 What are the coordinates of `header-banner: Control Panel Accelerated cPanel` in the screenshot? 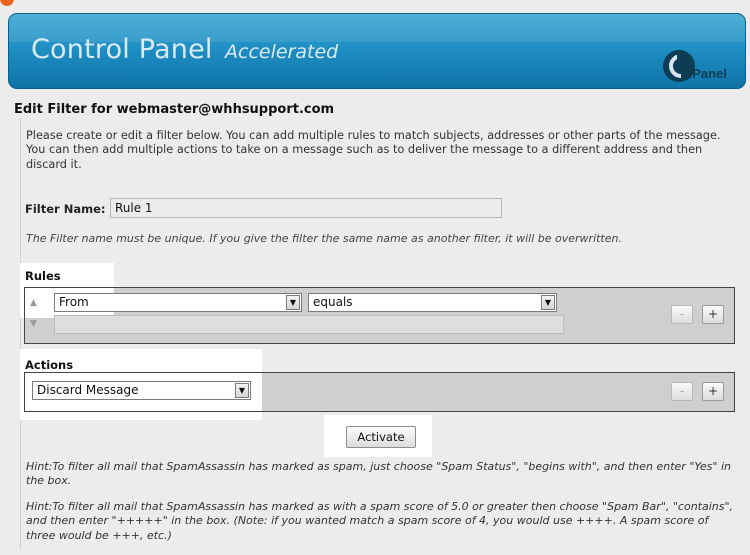 It's located at (377, 51).